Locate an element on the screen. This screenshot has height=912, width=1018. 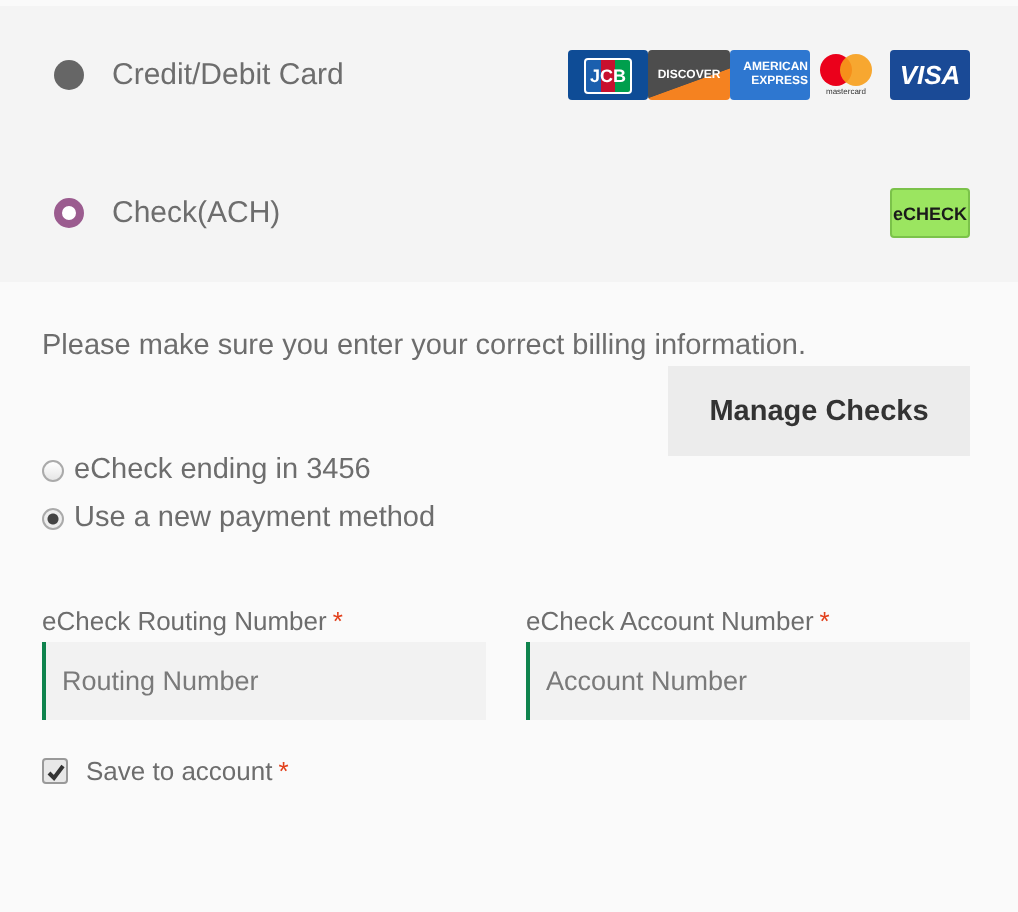
field-label: eCheck Account Number is located at coordinates (670, 621).